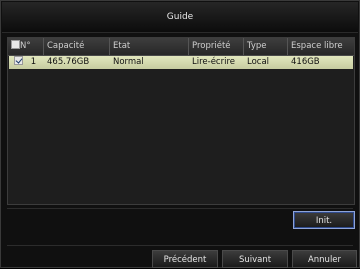 This screenshot has width=360, height=269. I want to click on header-type: Type, so click(266, 46).